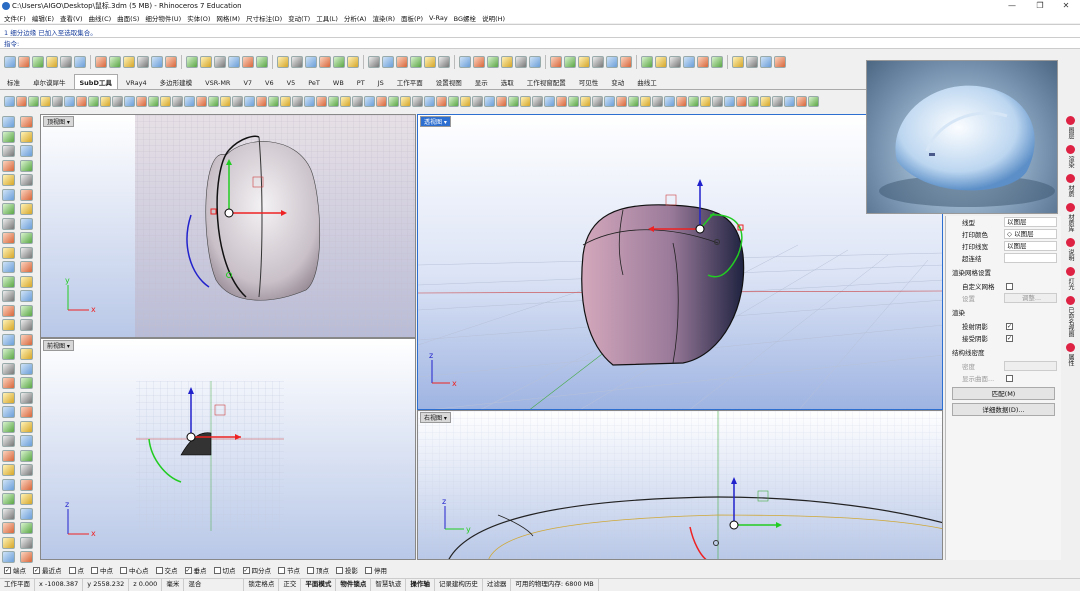 The image size is (1080, 591). I want to click on menu-item: 曲面(S), so click(128, 18).